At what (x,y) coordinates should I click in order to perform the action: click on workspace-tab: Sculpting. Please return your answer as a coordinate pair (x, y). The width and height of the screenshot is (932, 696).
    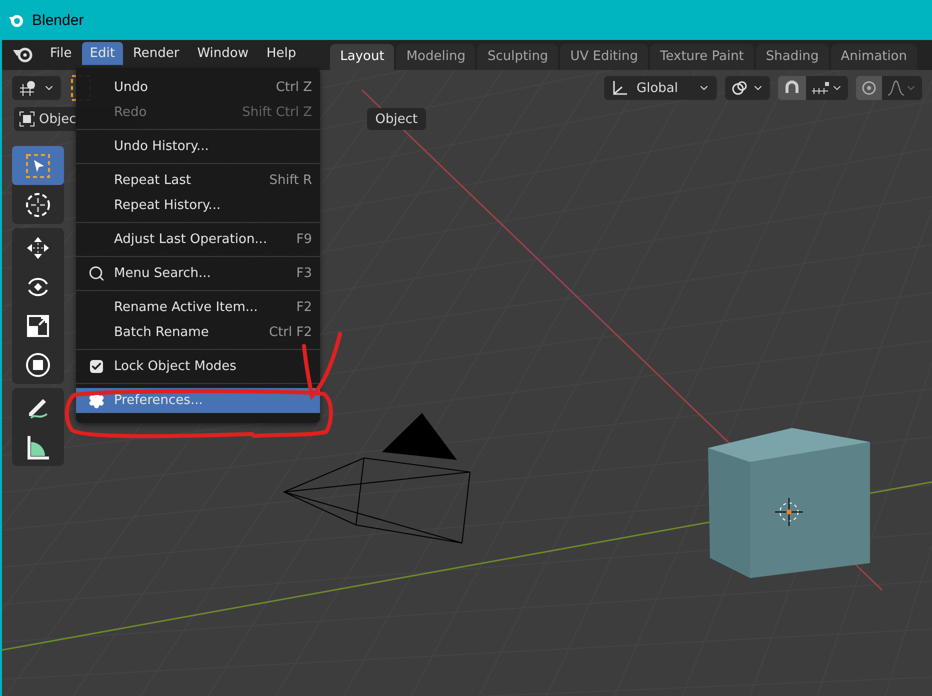
    Looking at the image, I should click on (517, 57).